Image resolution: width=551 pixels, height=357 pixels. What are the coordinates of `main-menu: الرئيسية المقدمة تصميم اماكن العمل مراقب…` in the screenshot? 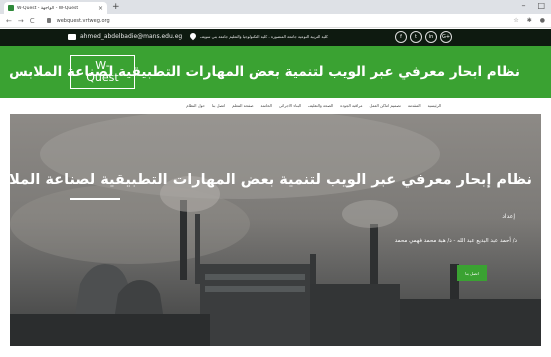 It's located at (275, 106).